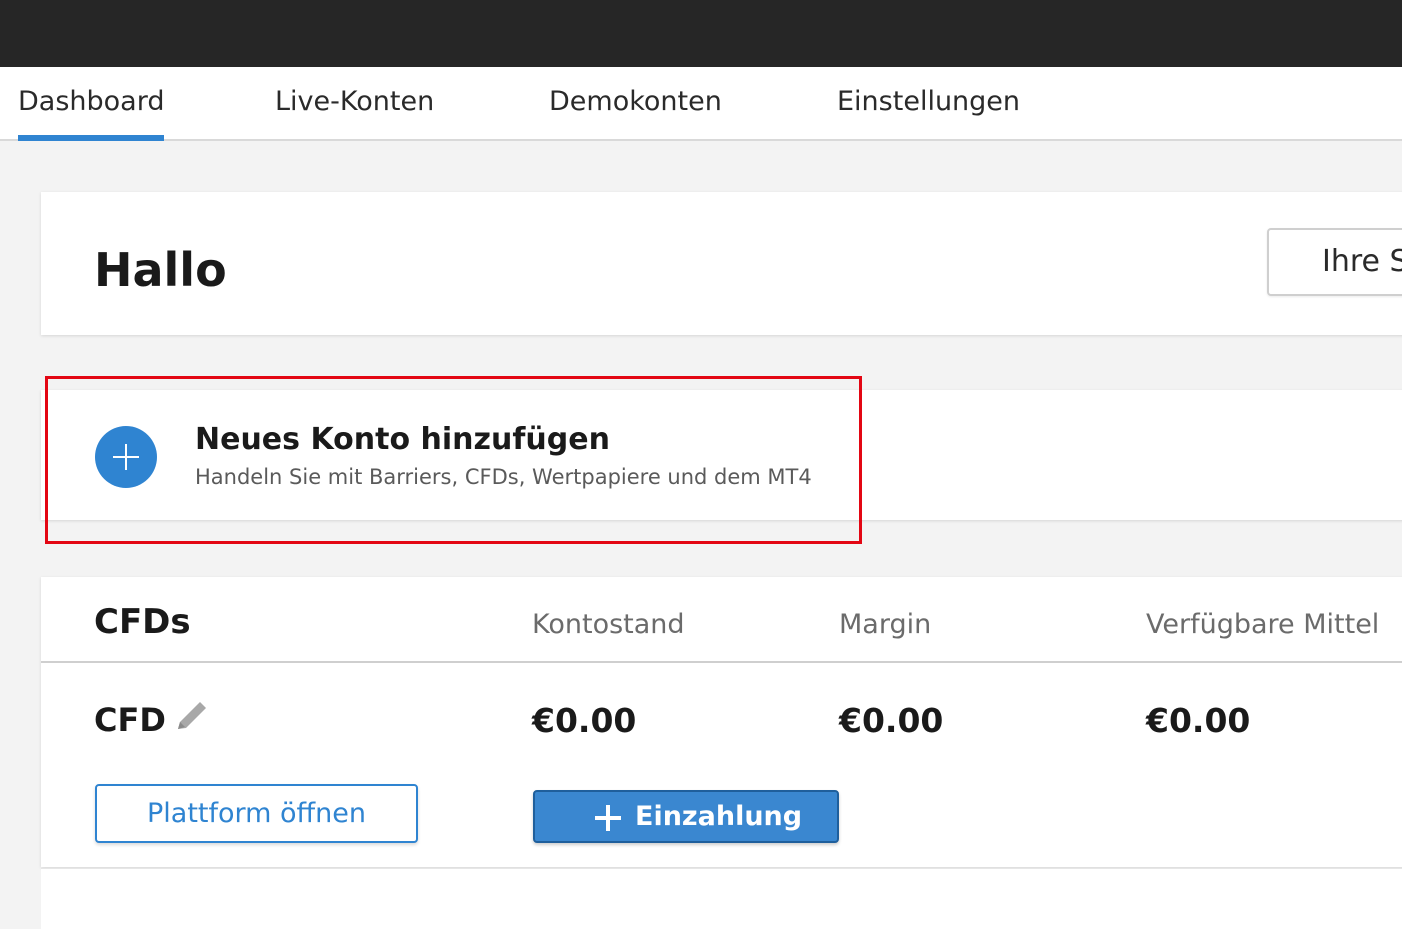 This screenshot has height=929, width=1402. Describe the element at coordinates (354, 103) in the screenshot. I see `tab-live-konten: Live-Konten` at that location.